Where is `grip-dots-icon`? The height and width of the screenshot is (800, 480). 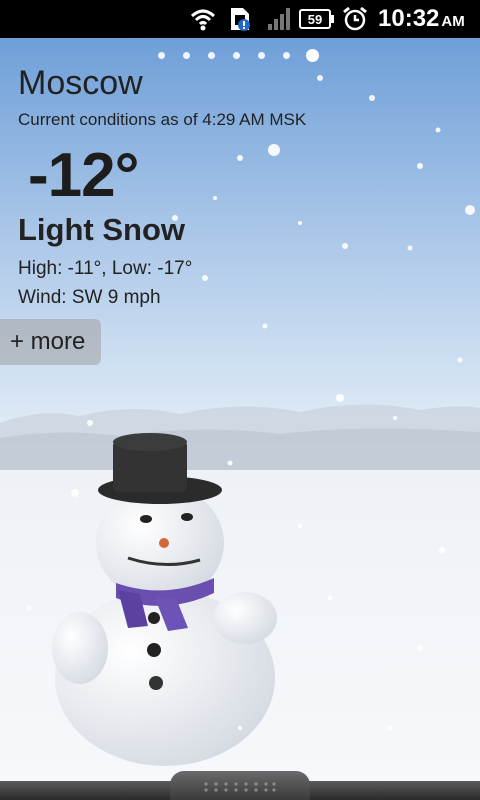 grip-dots-icon is located at coordinates (240, 787).